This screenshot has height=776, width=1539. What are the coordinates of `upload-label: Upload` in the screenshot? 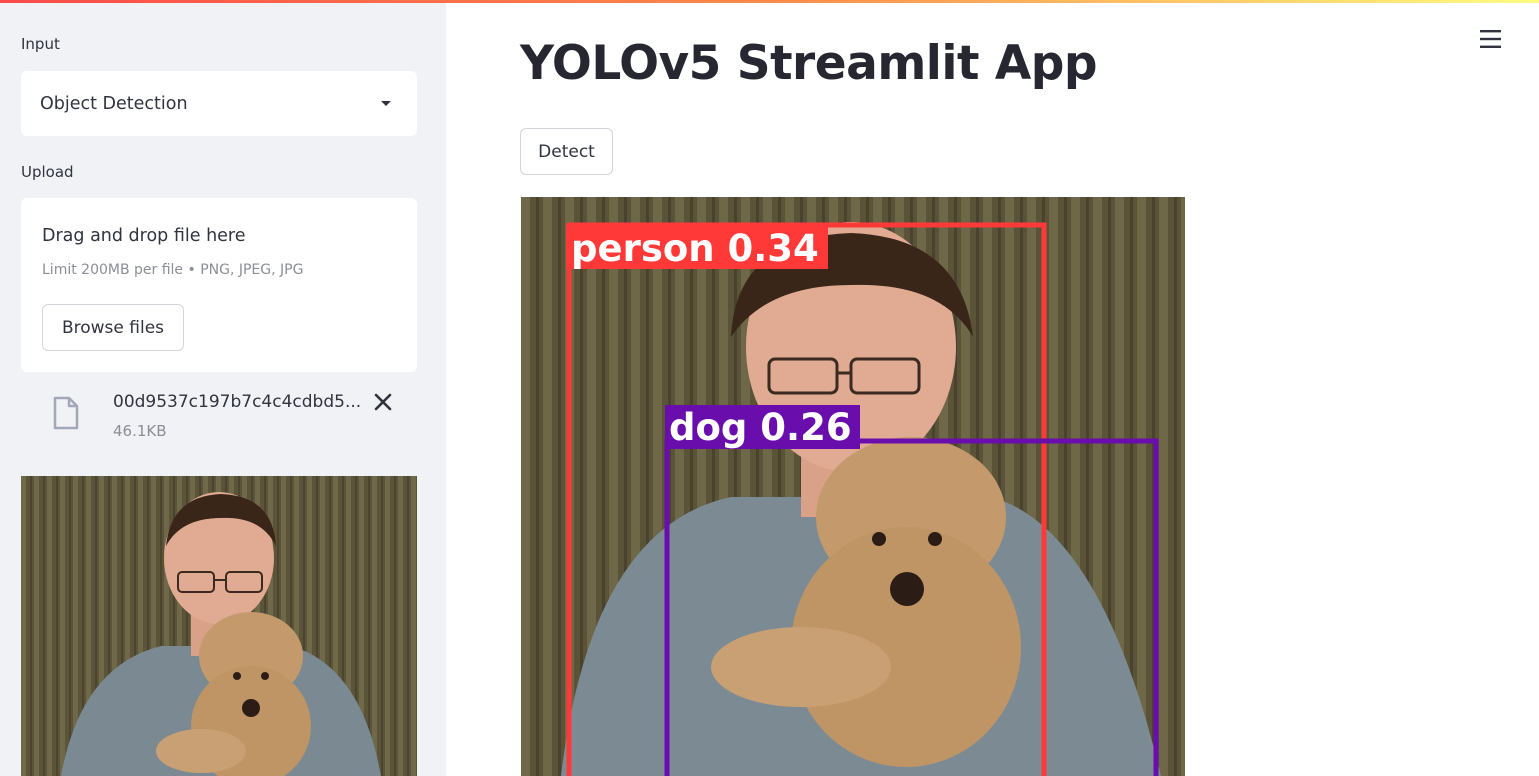 It's located at (47, 172).